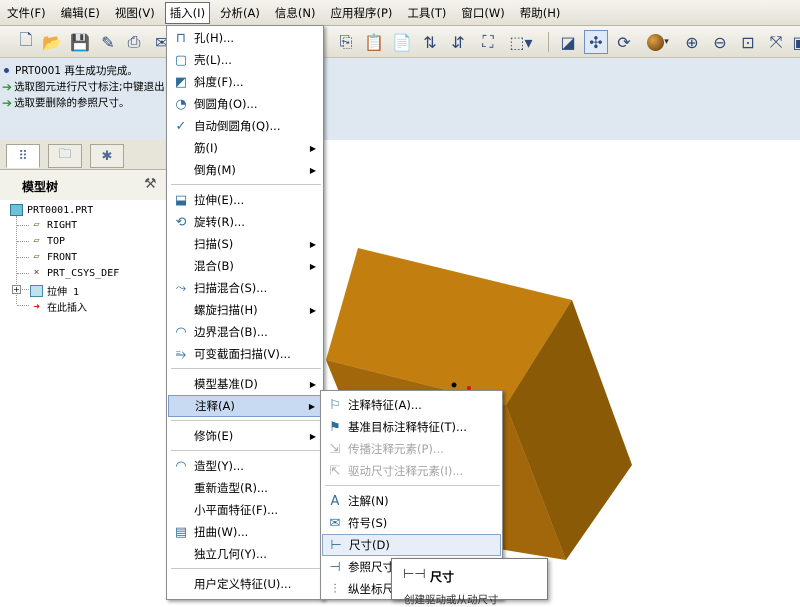 The image size is (800, 607). What do you see at coordinates (245, 310) in the screenshot?
I see `menu-item-helical-sweep: 螺旋扫描(H) ▶` at bounding box center [245, 310].